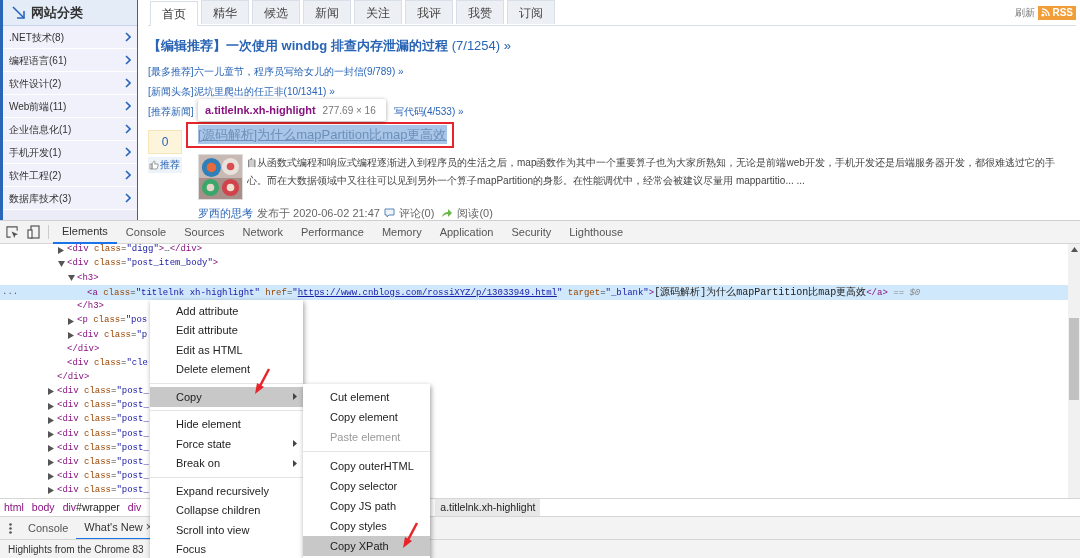  I want to click on devtools-tab: Console, so click(146, 232).